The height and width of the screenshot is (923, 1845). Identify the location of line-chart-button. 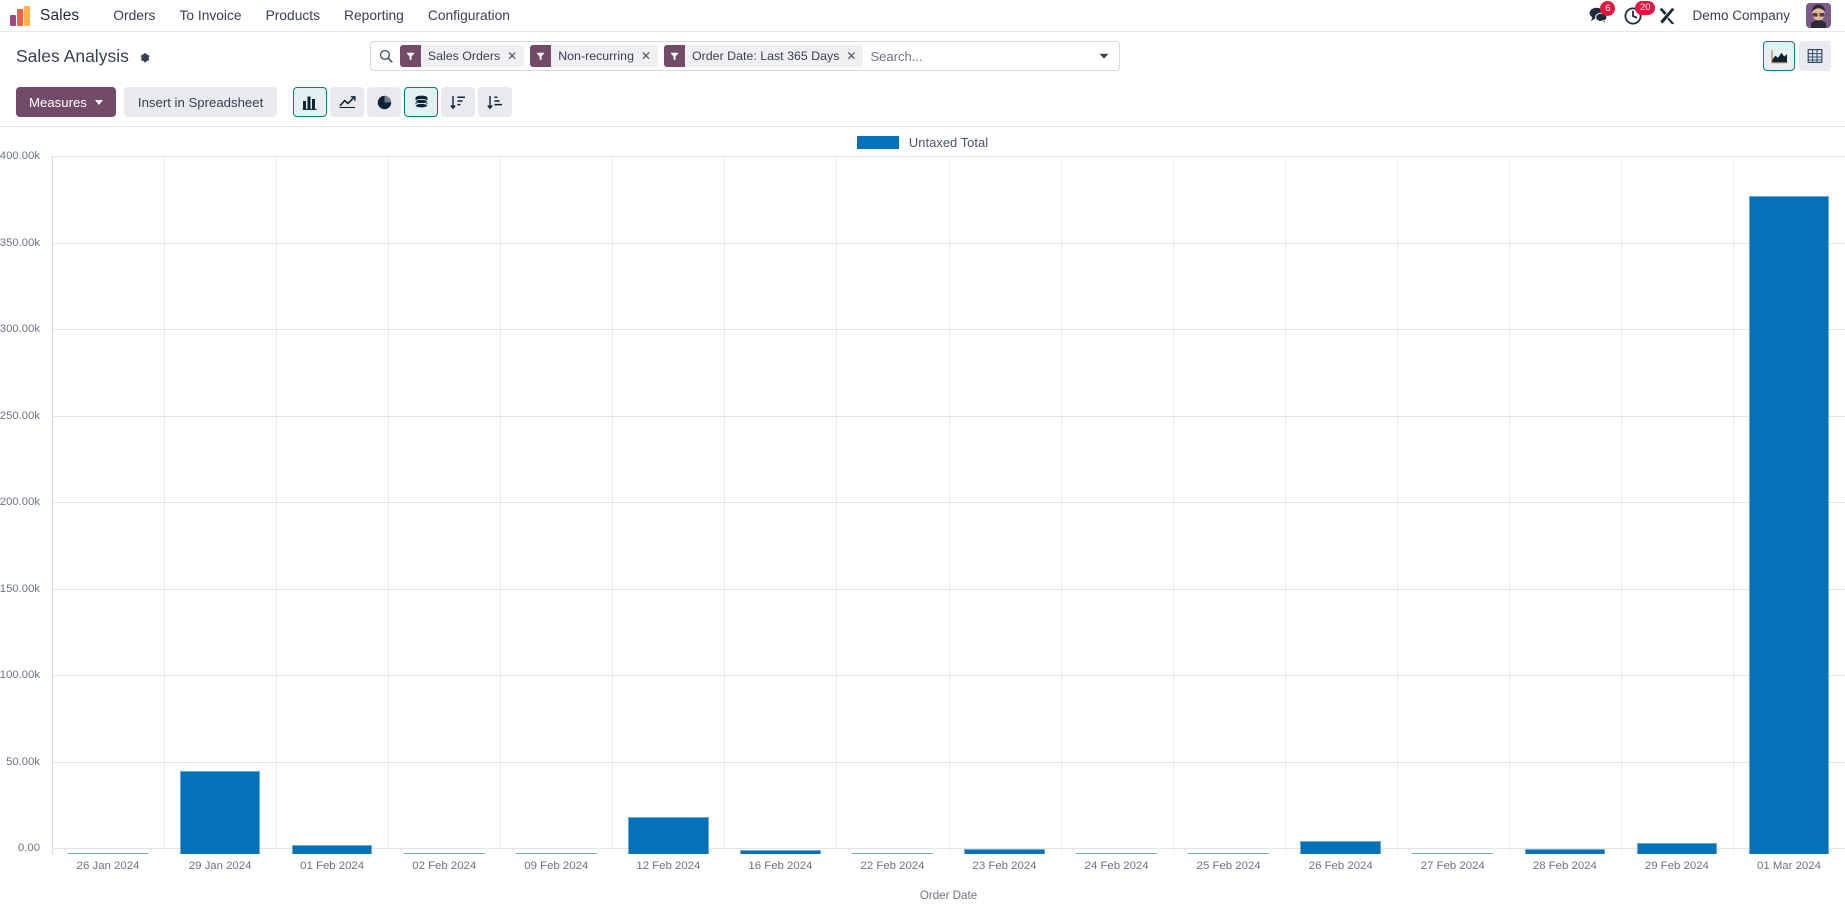
(347, 102).